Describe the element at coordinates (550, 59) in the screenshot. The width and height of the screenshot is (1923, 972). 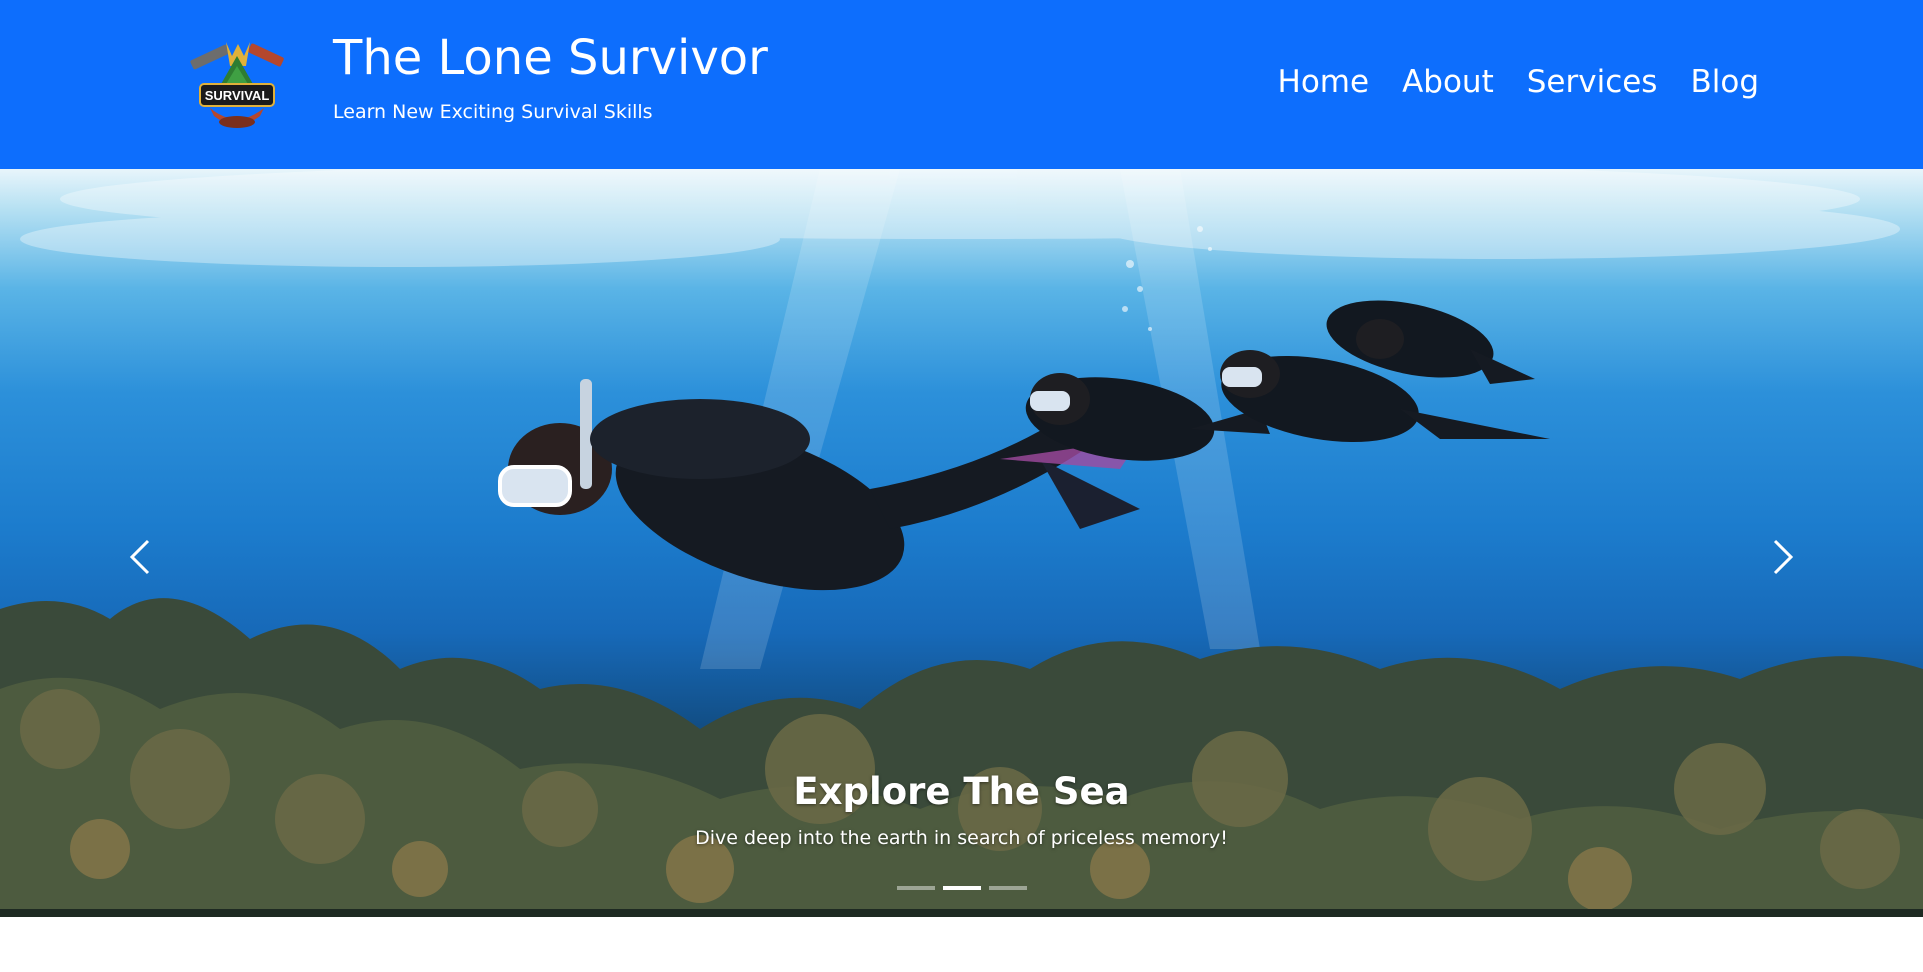
I see `site-title: The Lone Survivor` at that location.